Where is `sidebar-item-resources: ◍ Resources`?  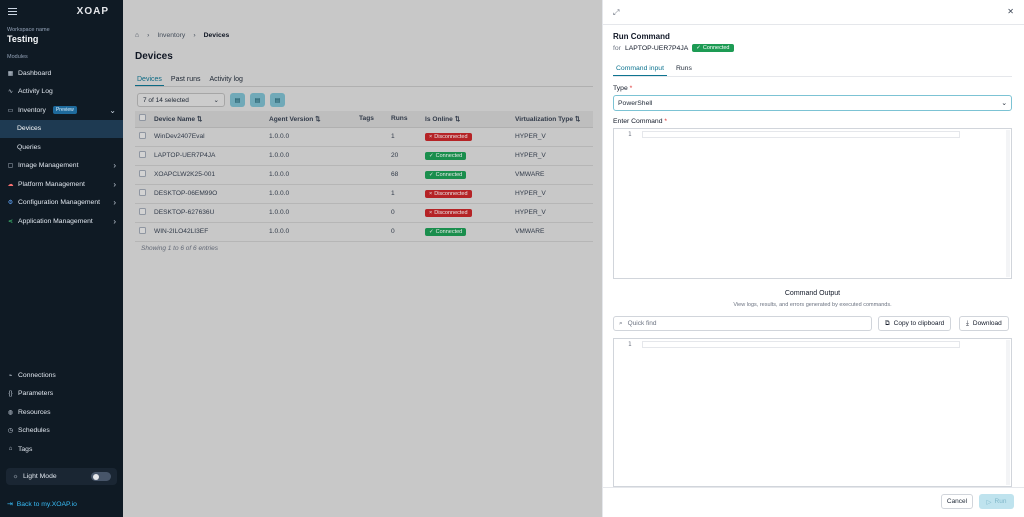 sidebar-item-resources: ◍ Resources is located at coordinates (61, 412).